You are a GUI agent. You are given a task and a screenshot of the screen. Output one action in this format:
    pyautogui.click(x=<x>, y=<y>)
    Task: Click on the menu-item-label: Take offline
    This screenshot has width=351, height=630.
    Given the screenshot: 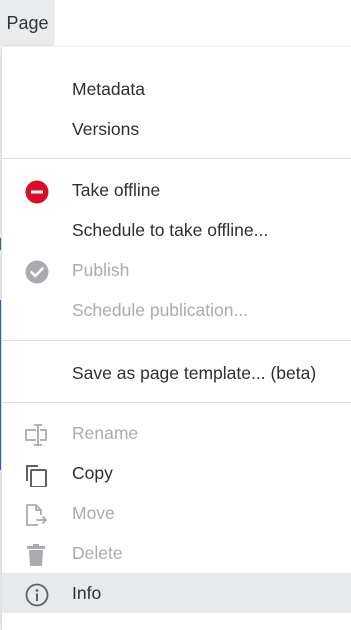 What is the action you would take?
    pyautogui.click(x=116, y=190)
    